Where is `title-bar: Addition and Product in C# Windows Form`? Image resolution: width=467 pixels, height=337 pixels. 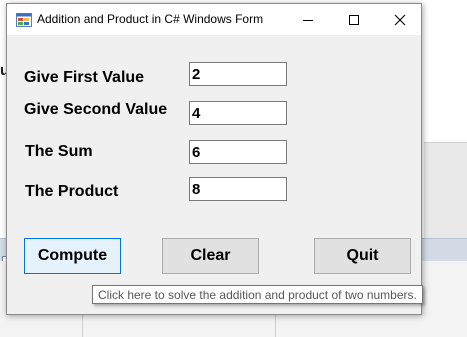 title-bar: Addition and Product in C# Windows Form is located at coordinates (214, 19).